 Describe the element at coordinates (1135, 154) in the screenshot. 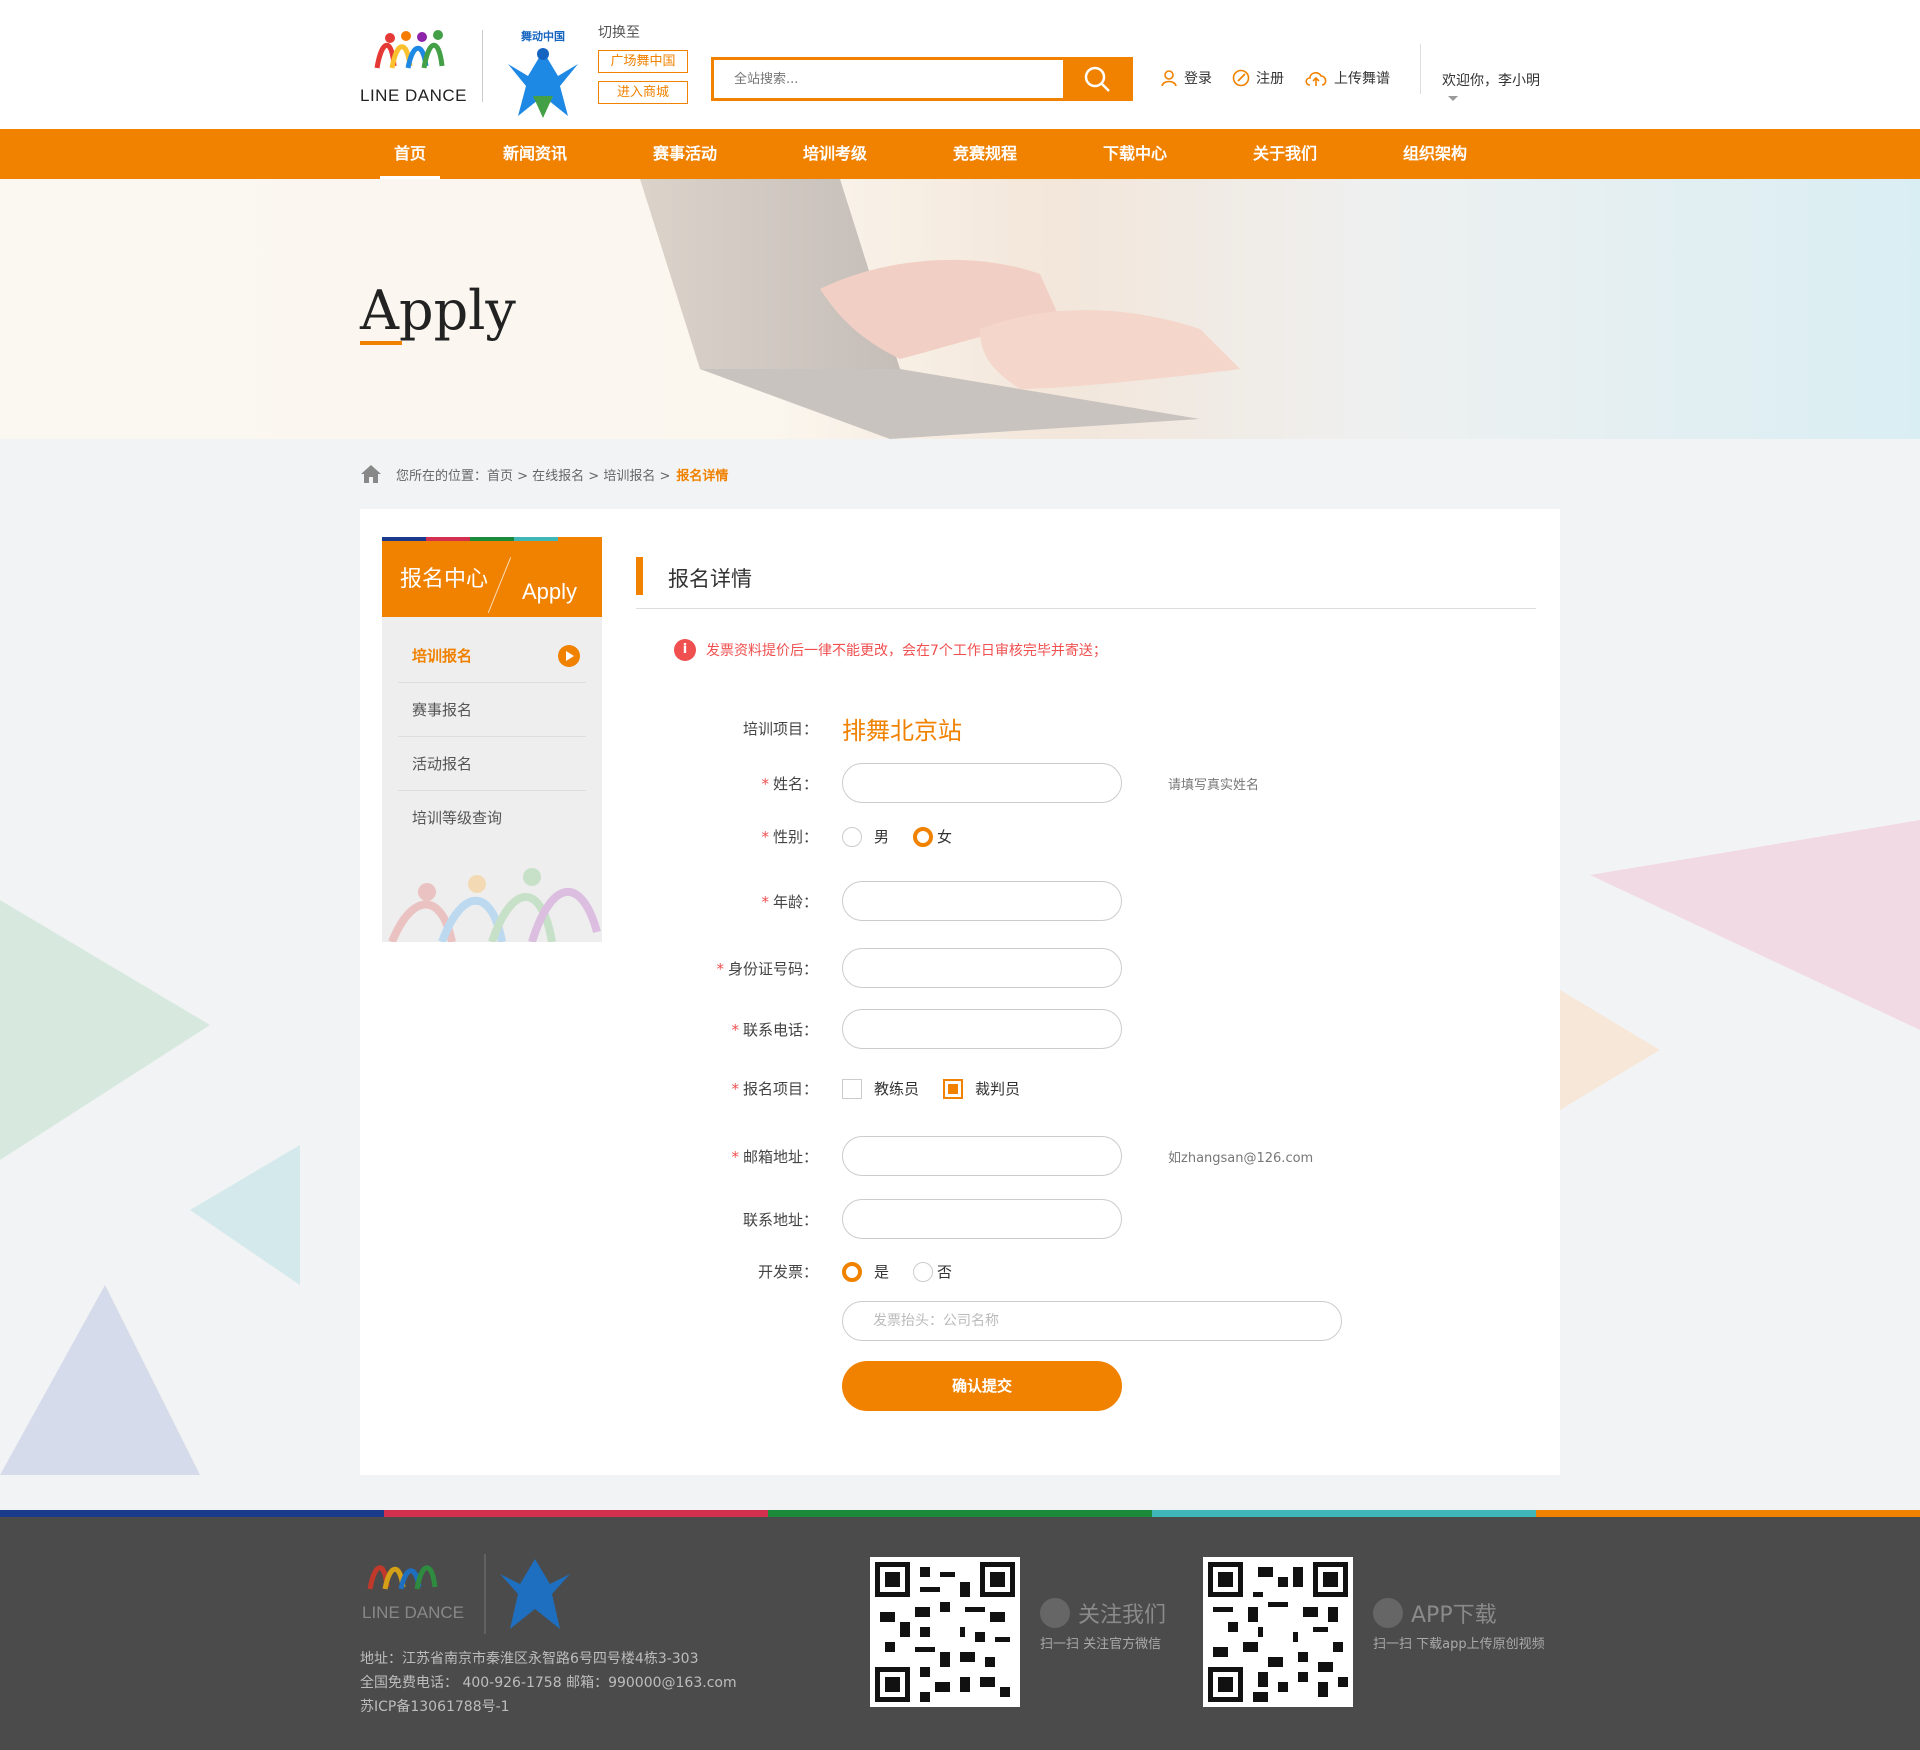

I see `nav-downloads: 下载中心` at that location.